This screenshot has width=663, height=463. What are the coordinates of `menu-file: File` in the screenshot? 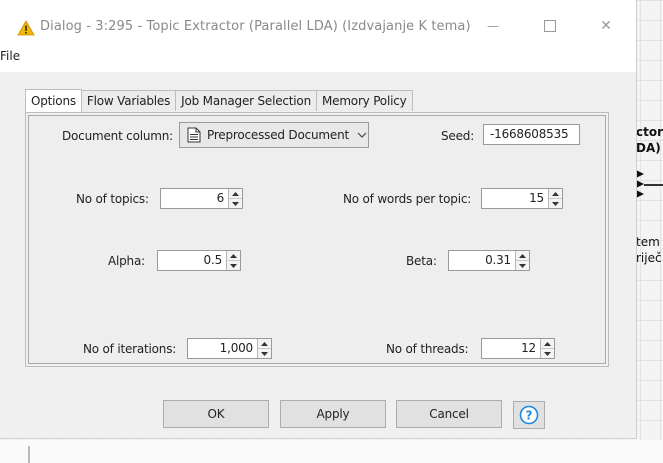 It's located at (10, 56).